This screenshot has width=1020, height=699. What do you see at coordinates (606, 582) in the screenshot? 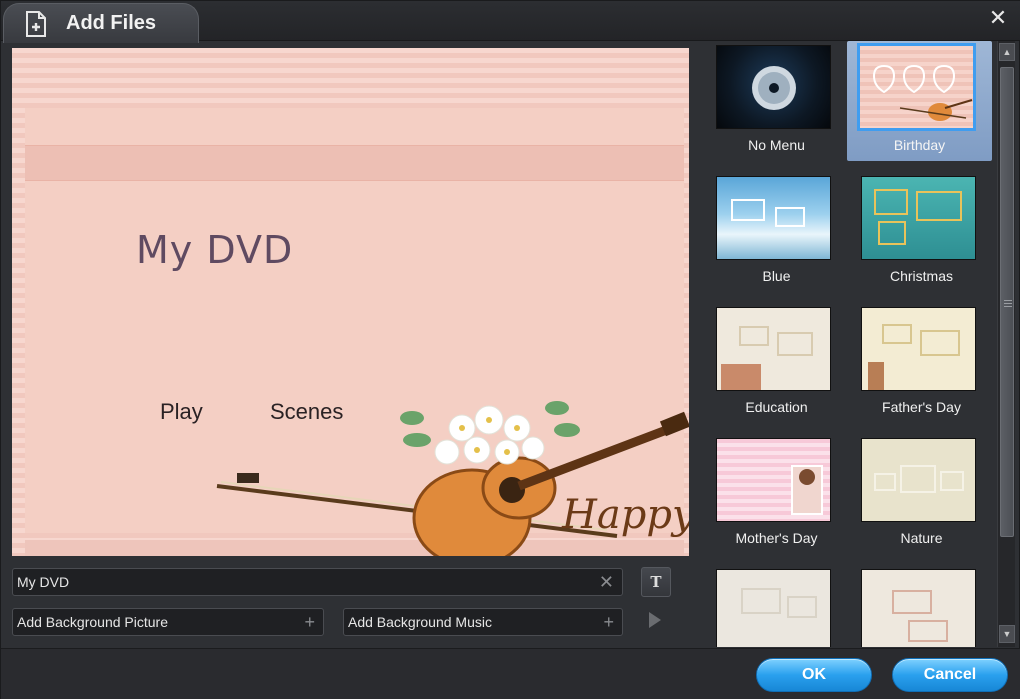
I see `clear-icon: ✕` at bounding box center [606, 582].